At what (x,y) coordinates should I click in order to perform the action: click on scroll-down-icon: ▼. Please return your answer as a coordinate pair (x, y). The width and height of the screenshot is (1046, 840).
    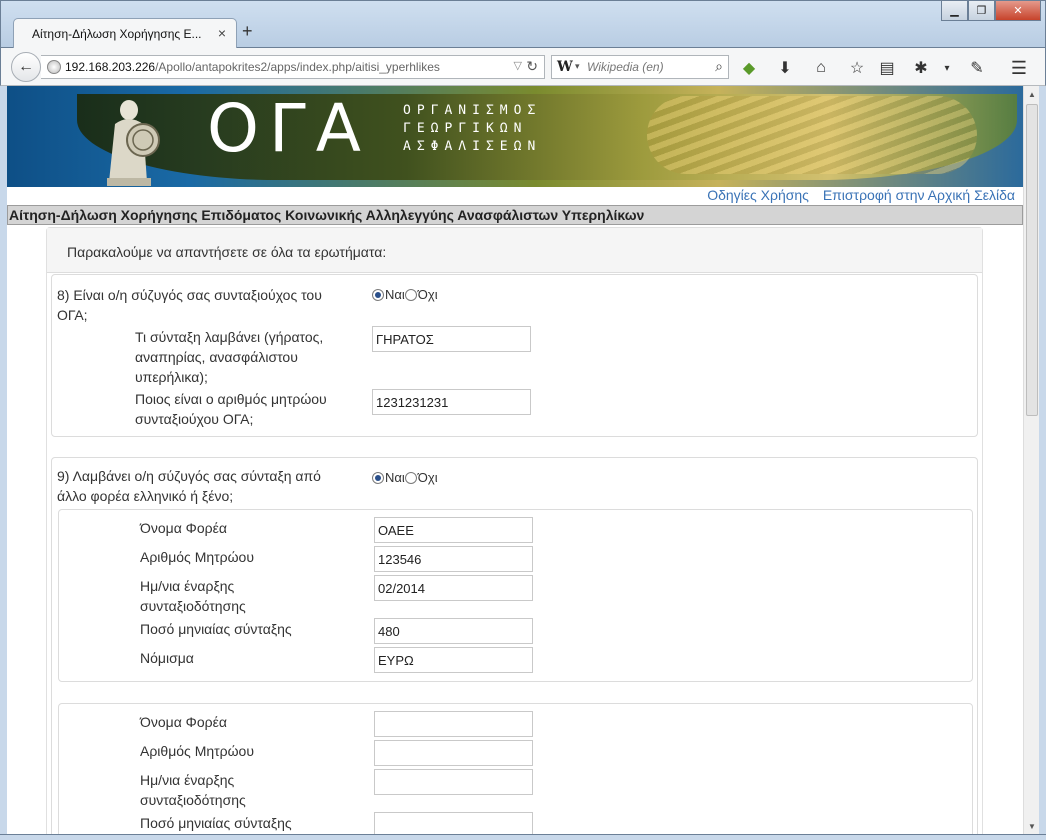
    Looking at the image, I should click on (1032, 826).